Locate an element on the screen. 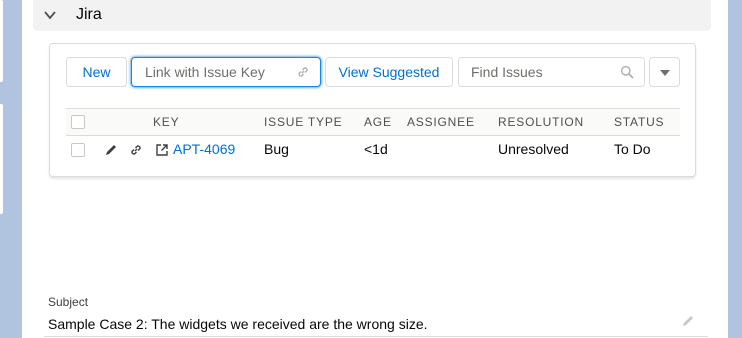 The image size is (742, 338). search-icon is located at coordinates (627, 72).